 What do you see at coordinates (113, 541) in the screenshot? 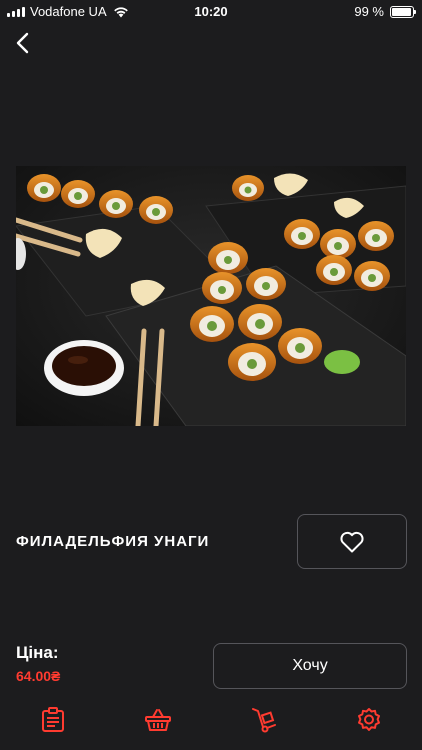
I see `product-title: ФИЛАДЕЛЬФИЯ УНАГИ` at bounding box center [113, 541].